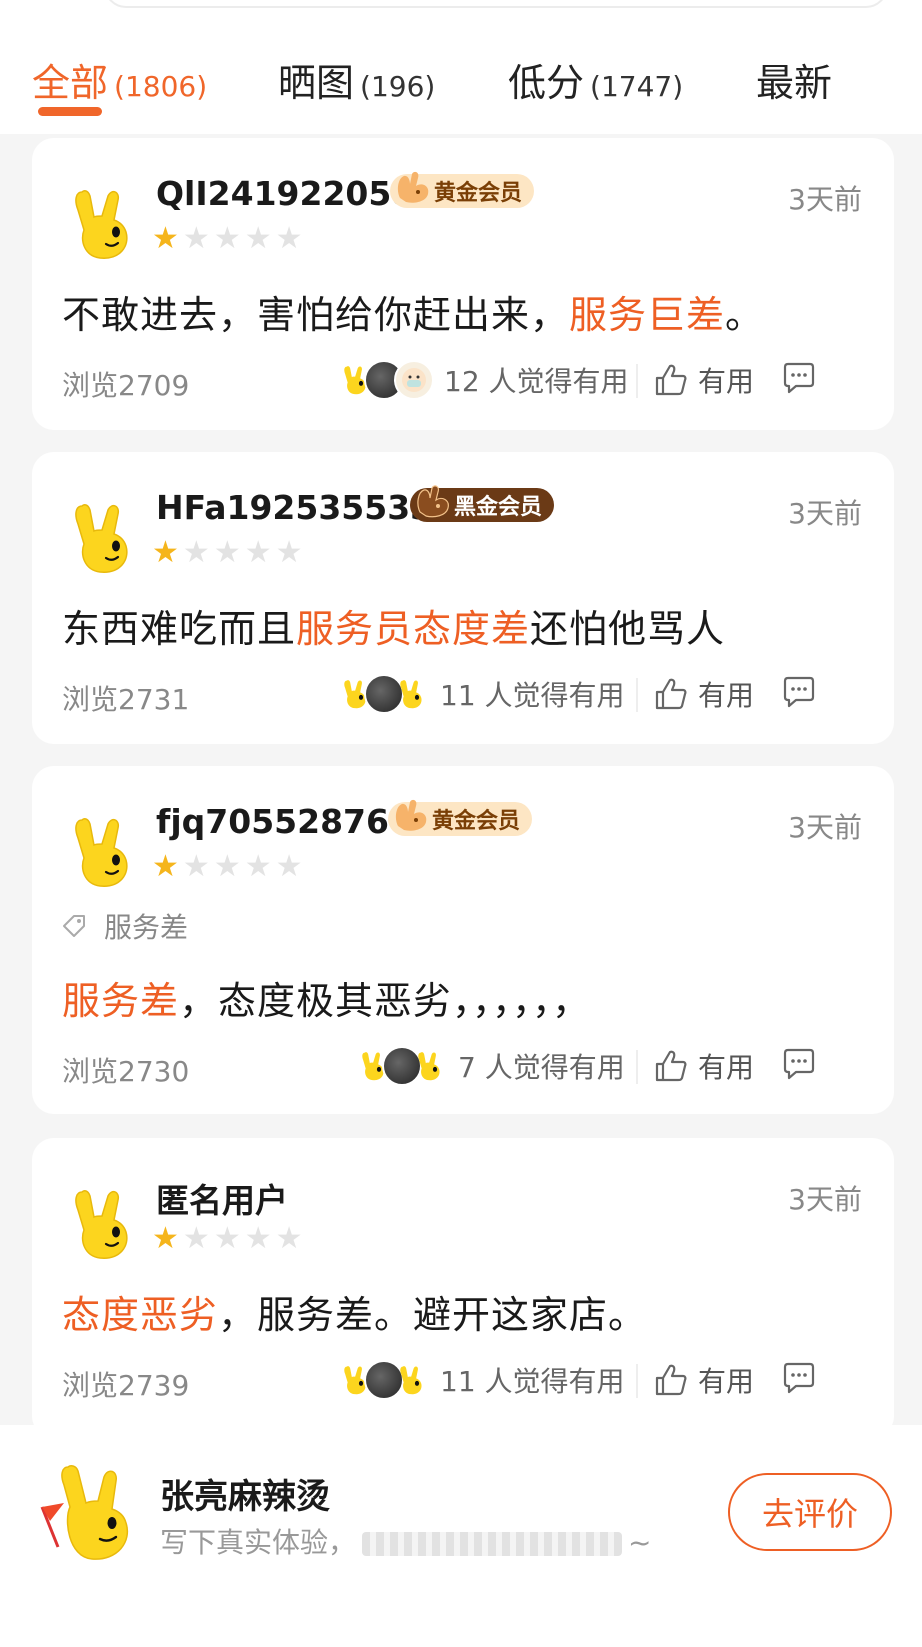 This screenshot has height=1647, width=922. I want to click on review-text: 东西难吃而且服务员态度差还怕他骂人, so click(393, 625).